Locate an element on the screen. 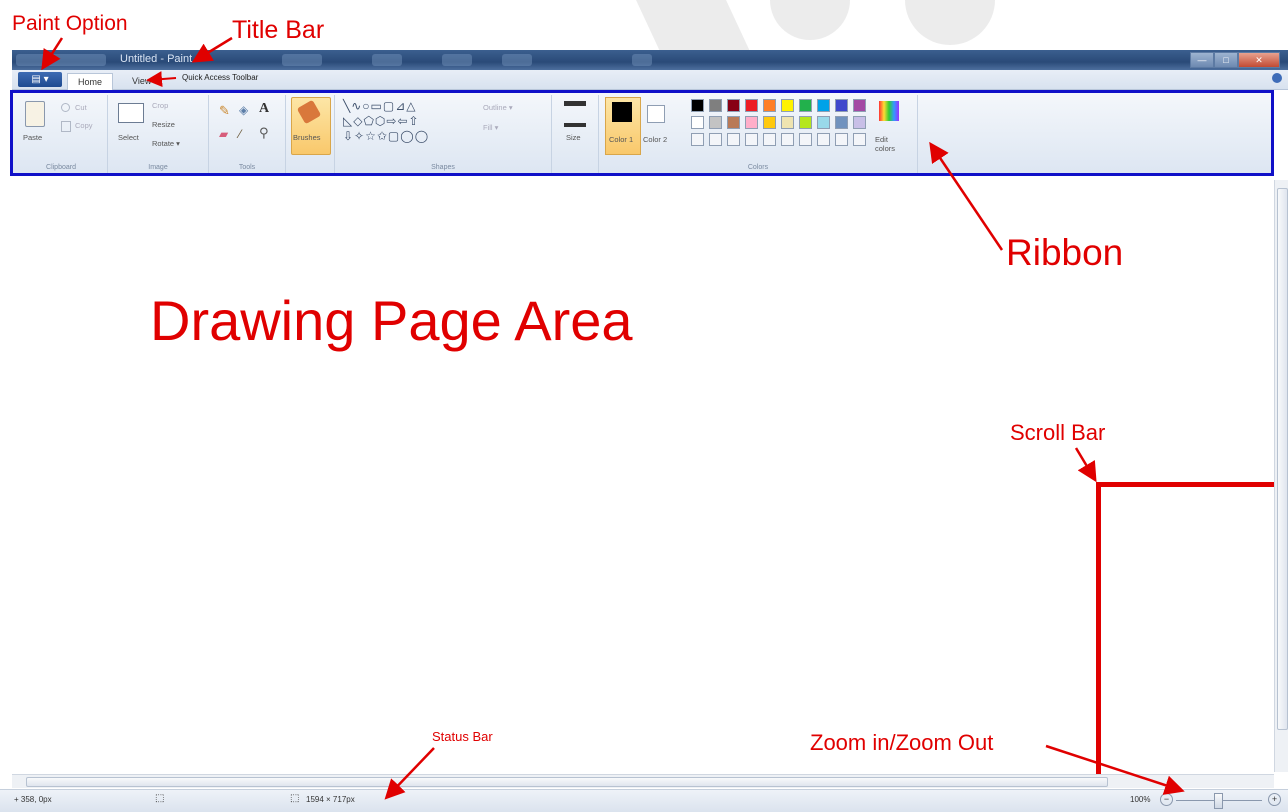 This screenshot has height=812, width=1288. cut-button: Cut is located at coordinates (81, 107).